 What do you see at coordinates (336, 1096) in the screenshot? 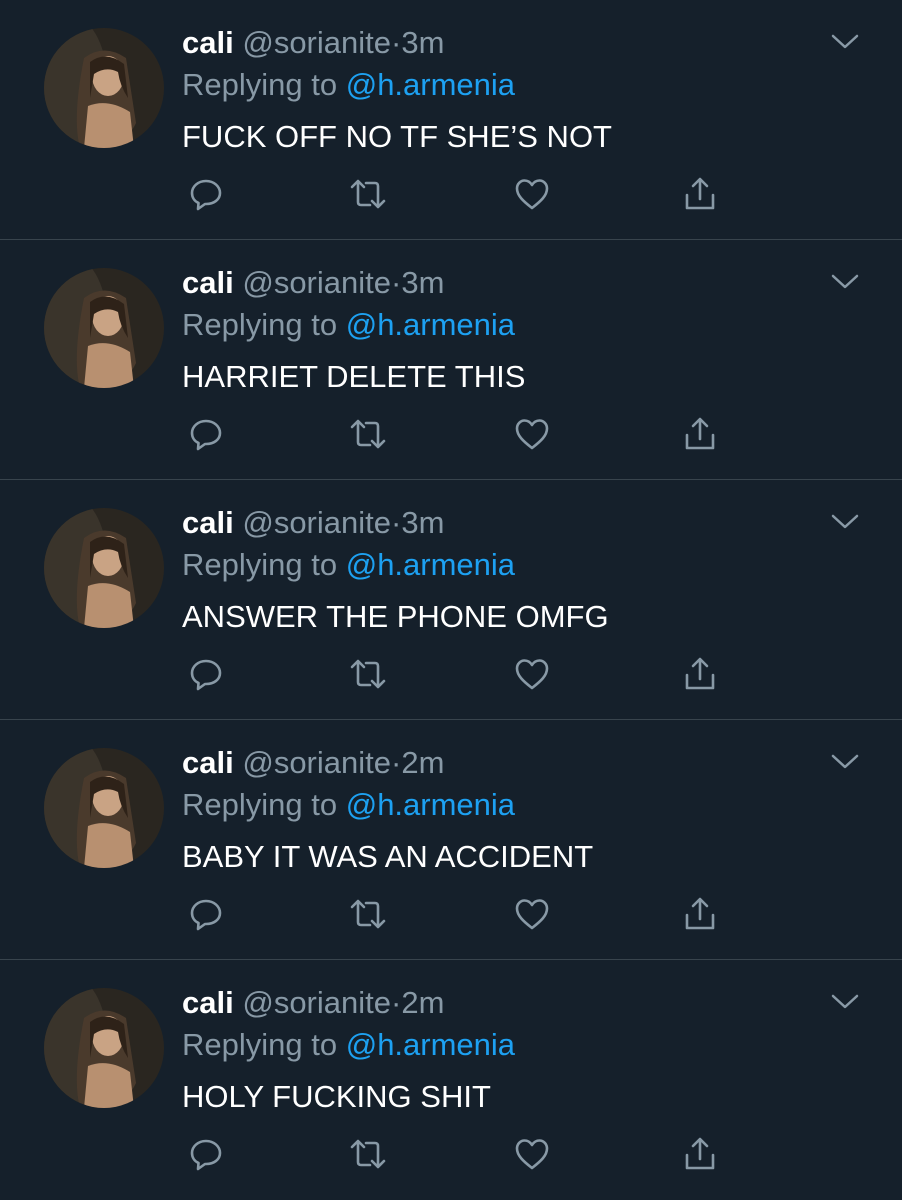
I see `tweet-text: HOLY FUCKING SHIT` at bounding box center [336, 1096].